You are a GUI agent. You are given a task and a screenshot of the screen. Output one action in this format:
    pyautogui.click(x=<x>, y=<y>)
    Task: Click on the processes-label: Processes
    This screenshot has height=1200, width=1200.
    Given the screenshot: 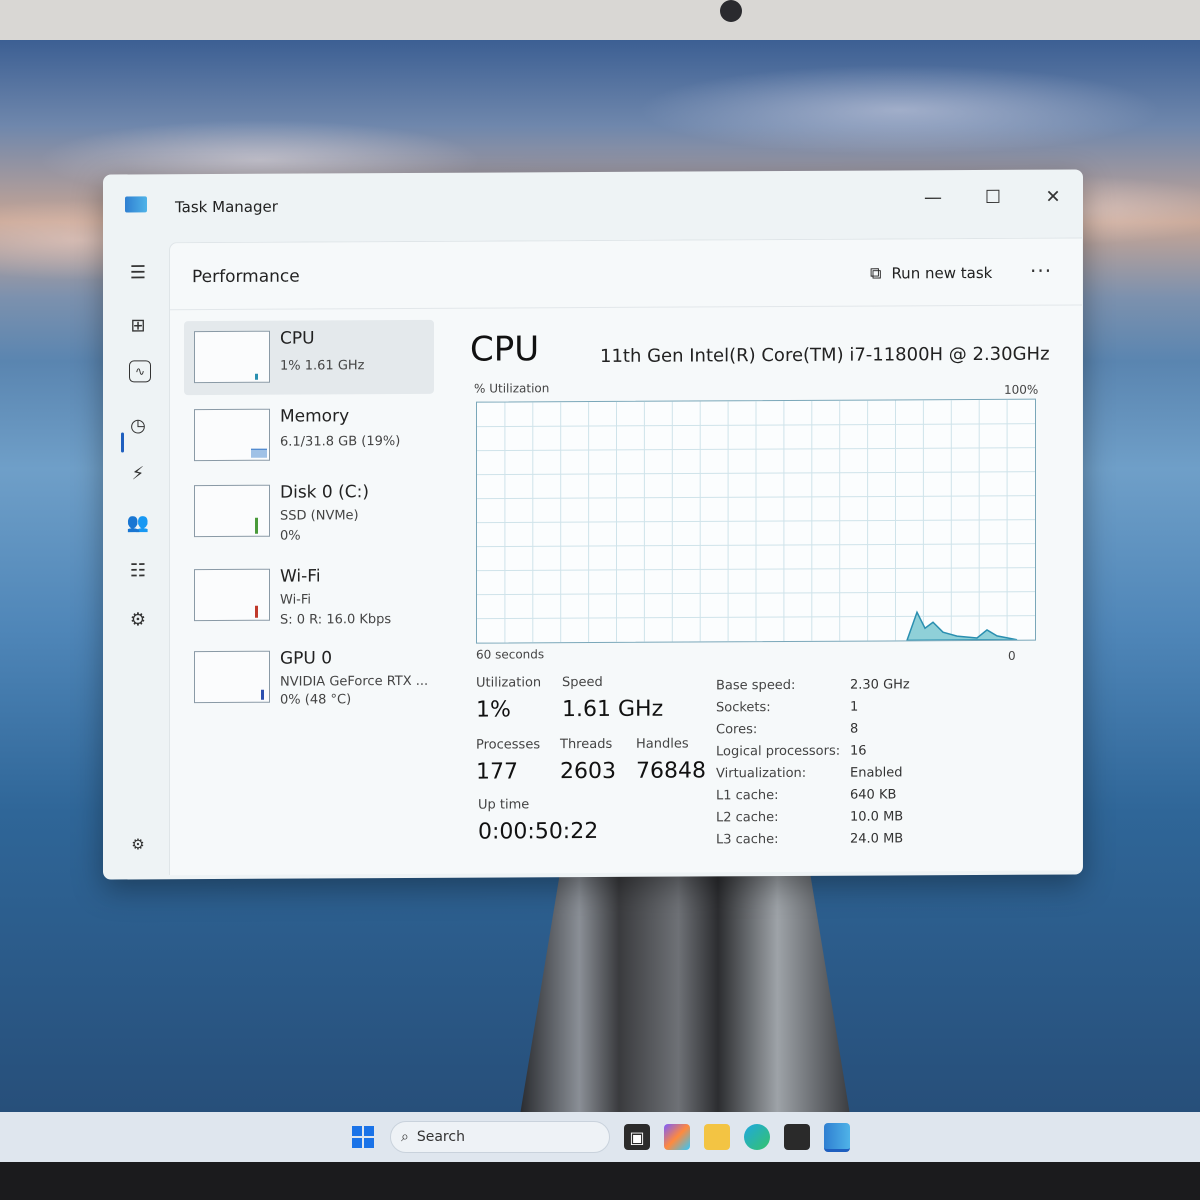 What is the action you would take?
    pyautogui.click(x=508, y=745)
    